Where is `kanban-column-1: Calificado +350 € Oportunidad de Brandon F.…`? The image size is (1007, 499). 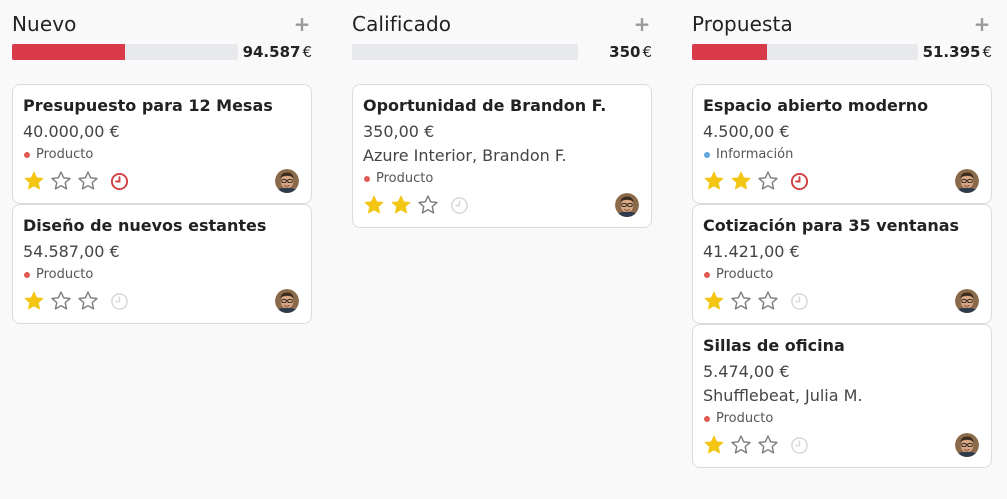 kanban-column-1: Calificado +350 € Oportunidad de Brandon F.… is located at coordinates (502, 114).